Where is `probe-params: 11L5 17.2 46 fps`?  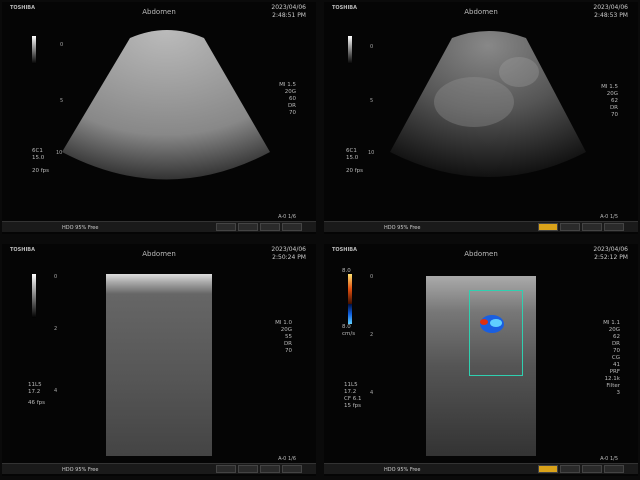
probe-params: 11L5 17.2 46 fps is located at coordinates (37, 394).